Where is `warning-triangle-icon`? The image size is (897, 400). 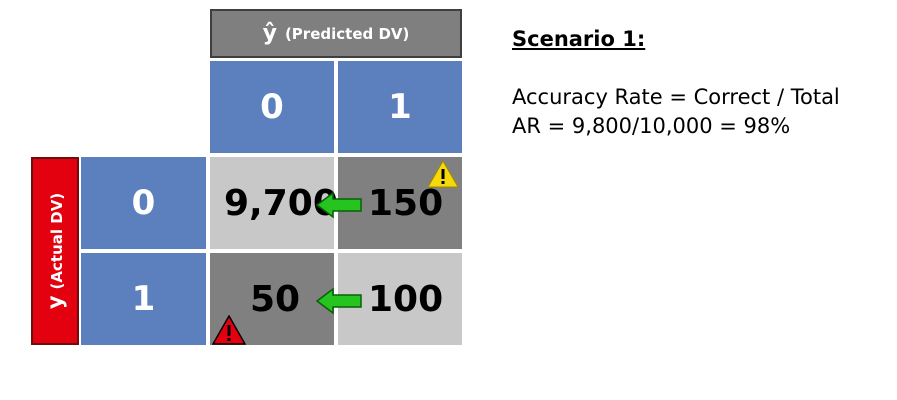
warning-triangle-icon is located at coordinates (443, 174).